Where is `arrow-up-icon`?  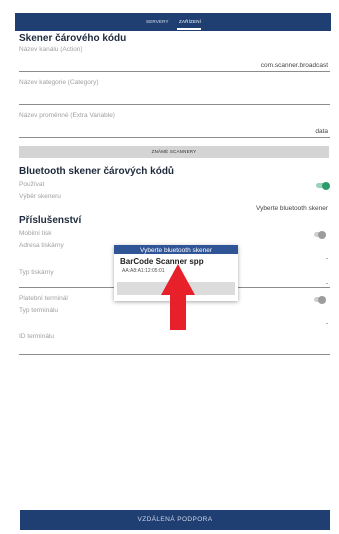 arrow-up-icon is located at coordinates (178, 297).